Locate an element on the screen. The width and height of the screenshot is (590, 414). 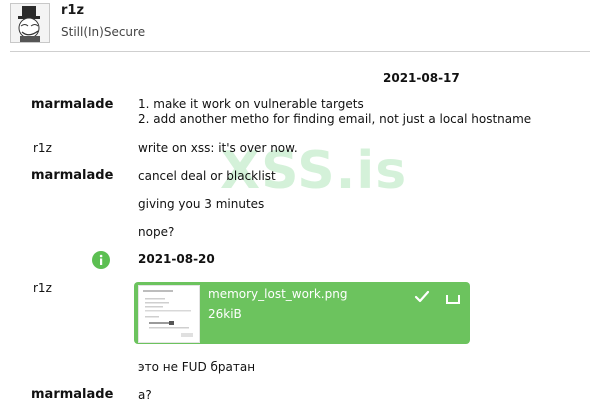
message-text: giving you 3 minutes is located at coordinates (201, 204).